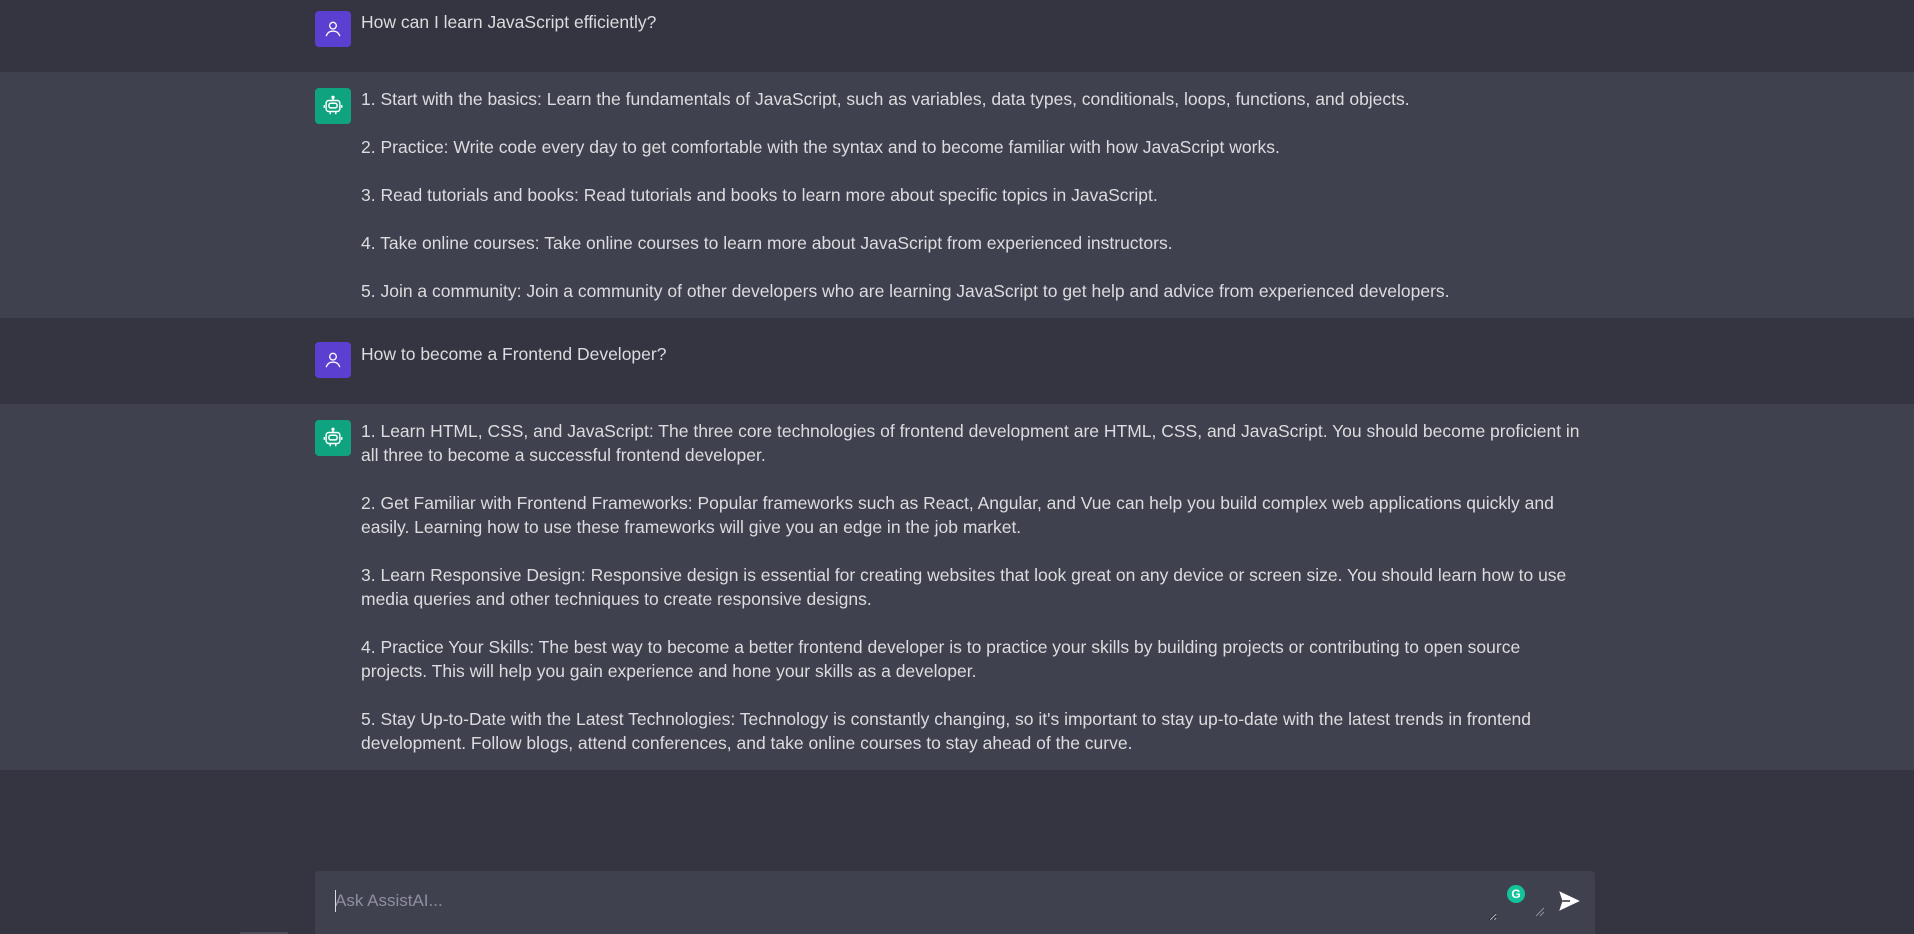 The width and height of the screenshot is (1914, 934). What do you see at coordinates (335, 901) in the screenshot?
I see `text-caret` at bounding box center [335, 901].